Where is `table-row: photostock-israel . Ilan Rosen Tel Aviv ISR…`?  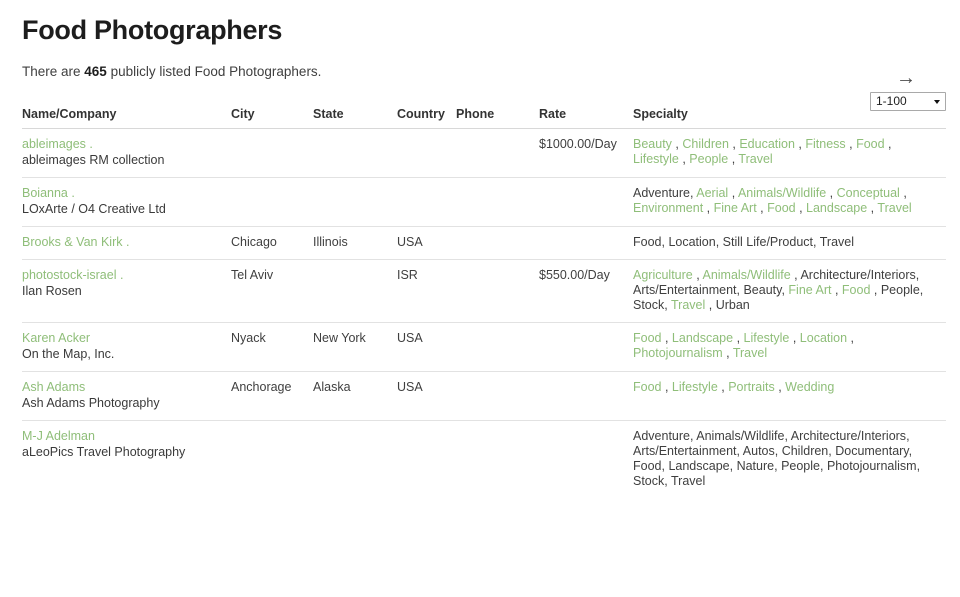 table-row: photostock-israel . Ilan Rosen Tel Aviv ISR… is located at coordinates (484, 291).